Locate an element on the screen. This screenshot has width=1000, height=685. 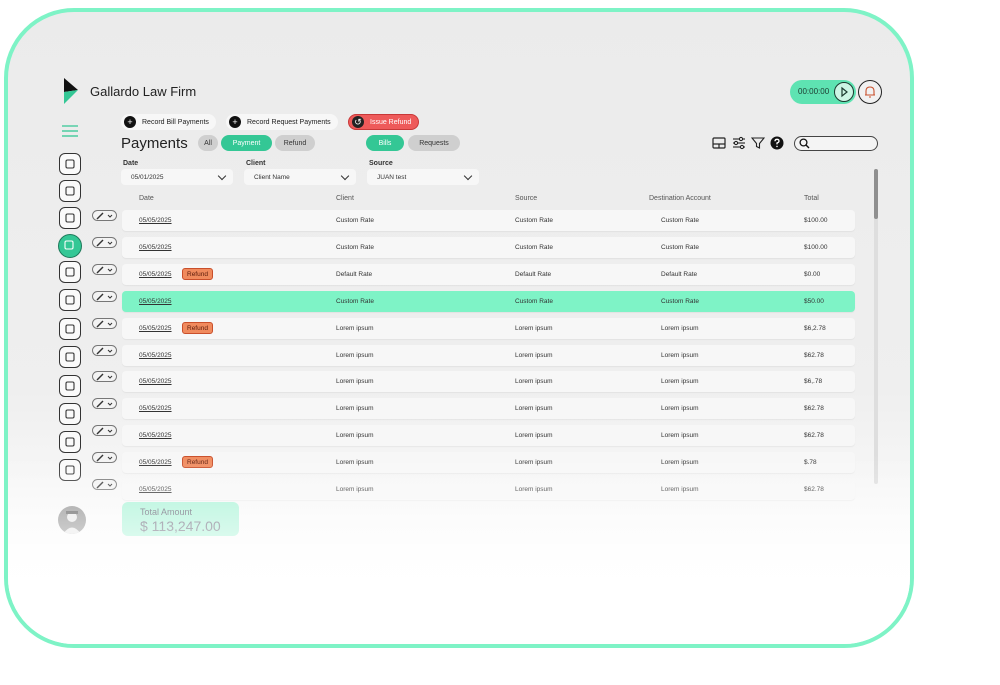
total-amount-card: Total Amount $ 113,247.00 is located at coordinates (180, 519).